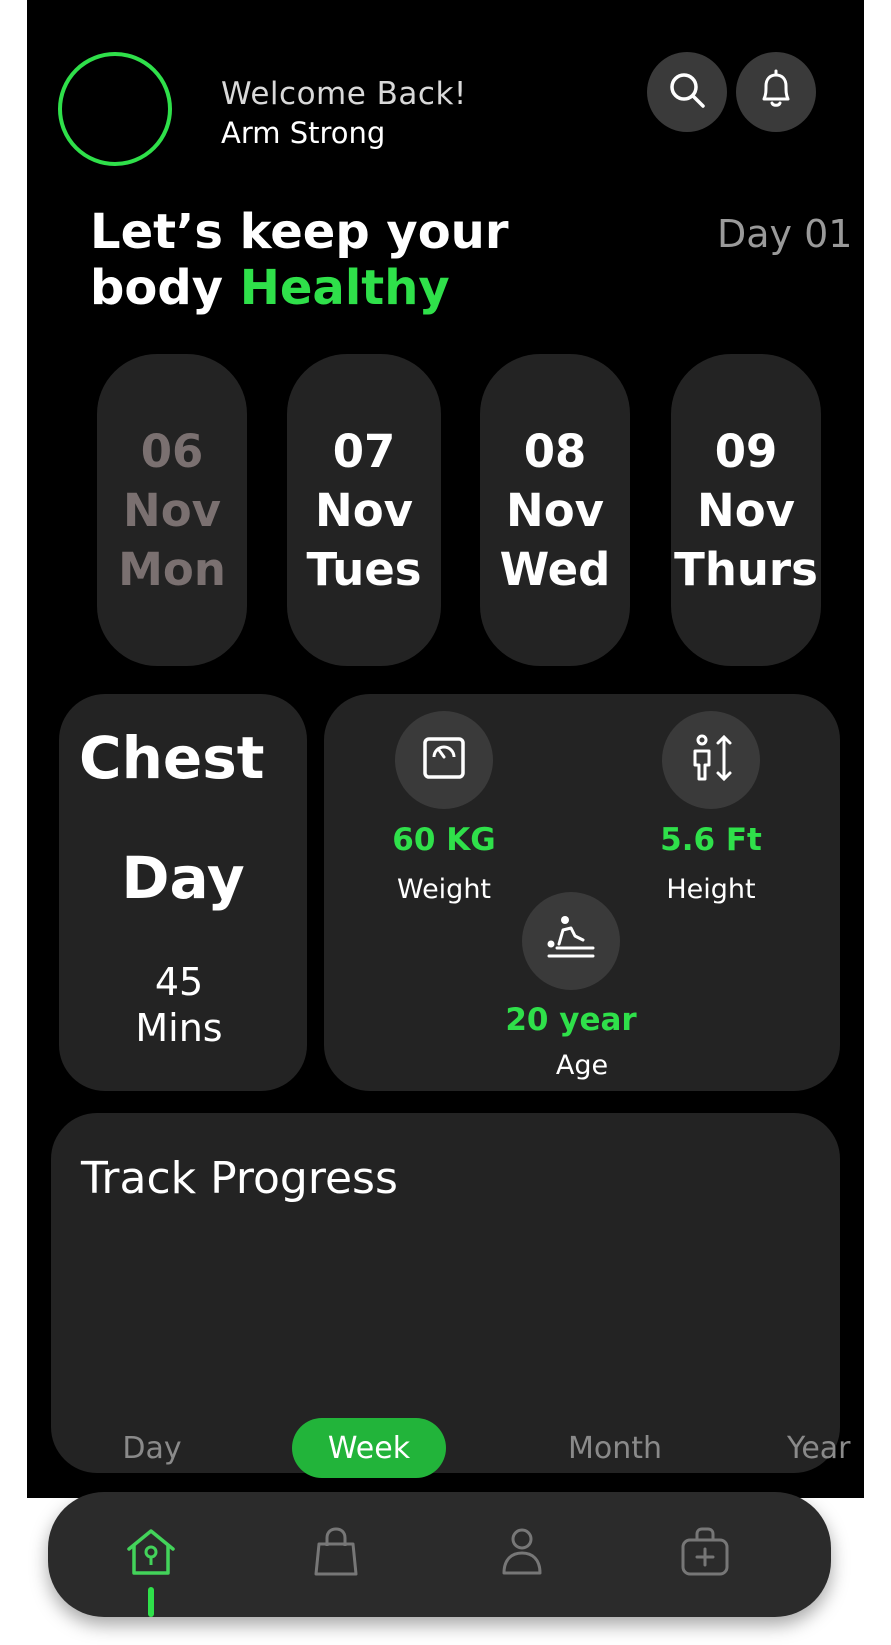  Describe the element at coordinates (115, 109) in the screenshot. I see `avatar` at that location.